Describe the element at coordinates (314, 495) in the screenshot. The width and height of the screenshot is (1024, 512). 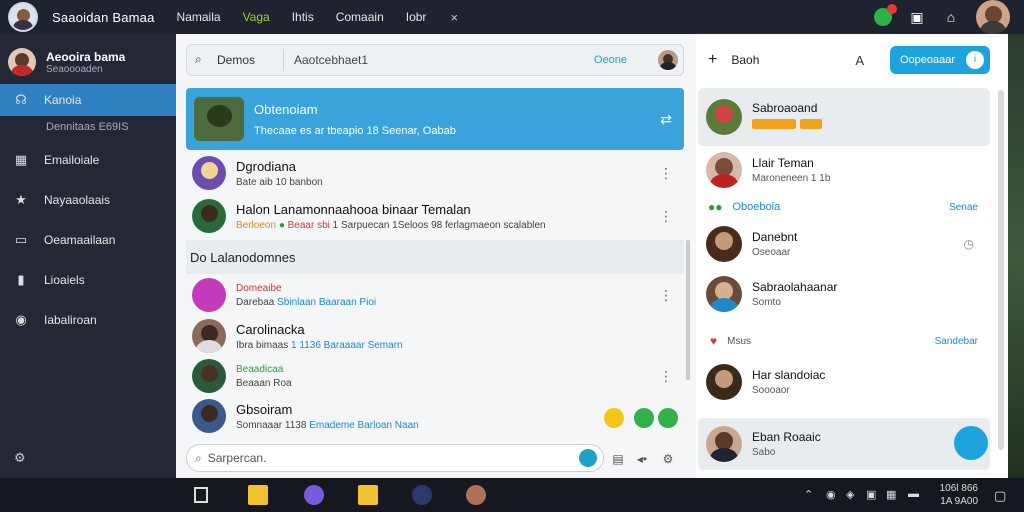
I see `browser-icon` at that location.